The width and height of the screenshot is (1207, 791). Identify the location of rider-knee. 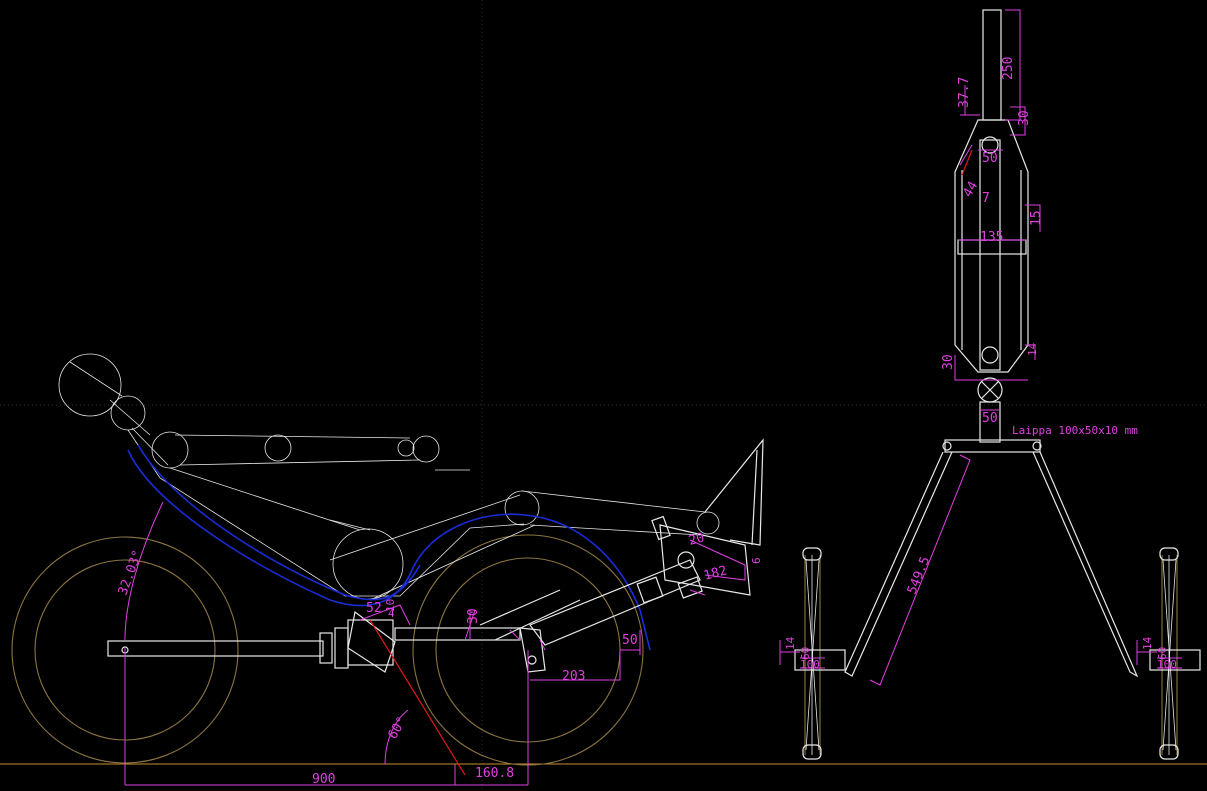
(522, 508).